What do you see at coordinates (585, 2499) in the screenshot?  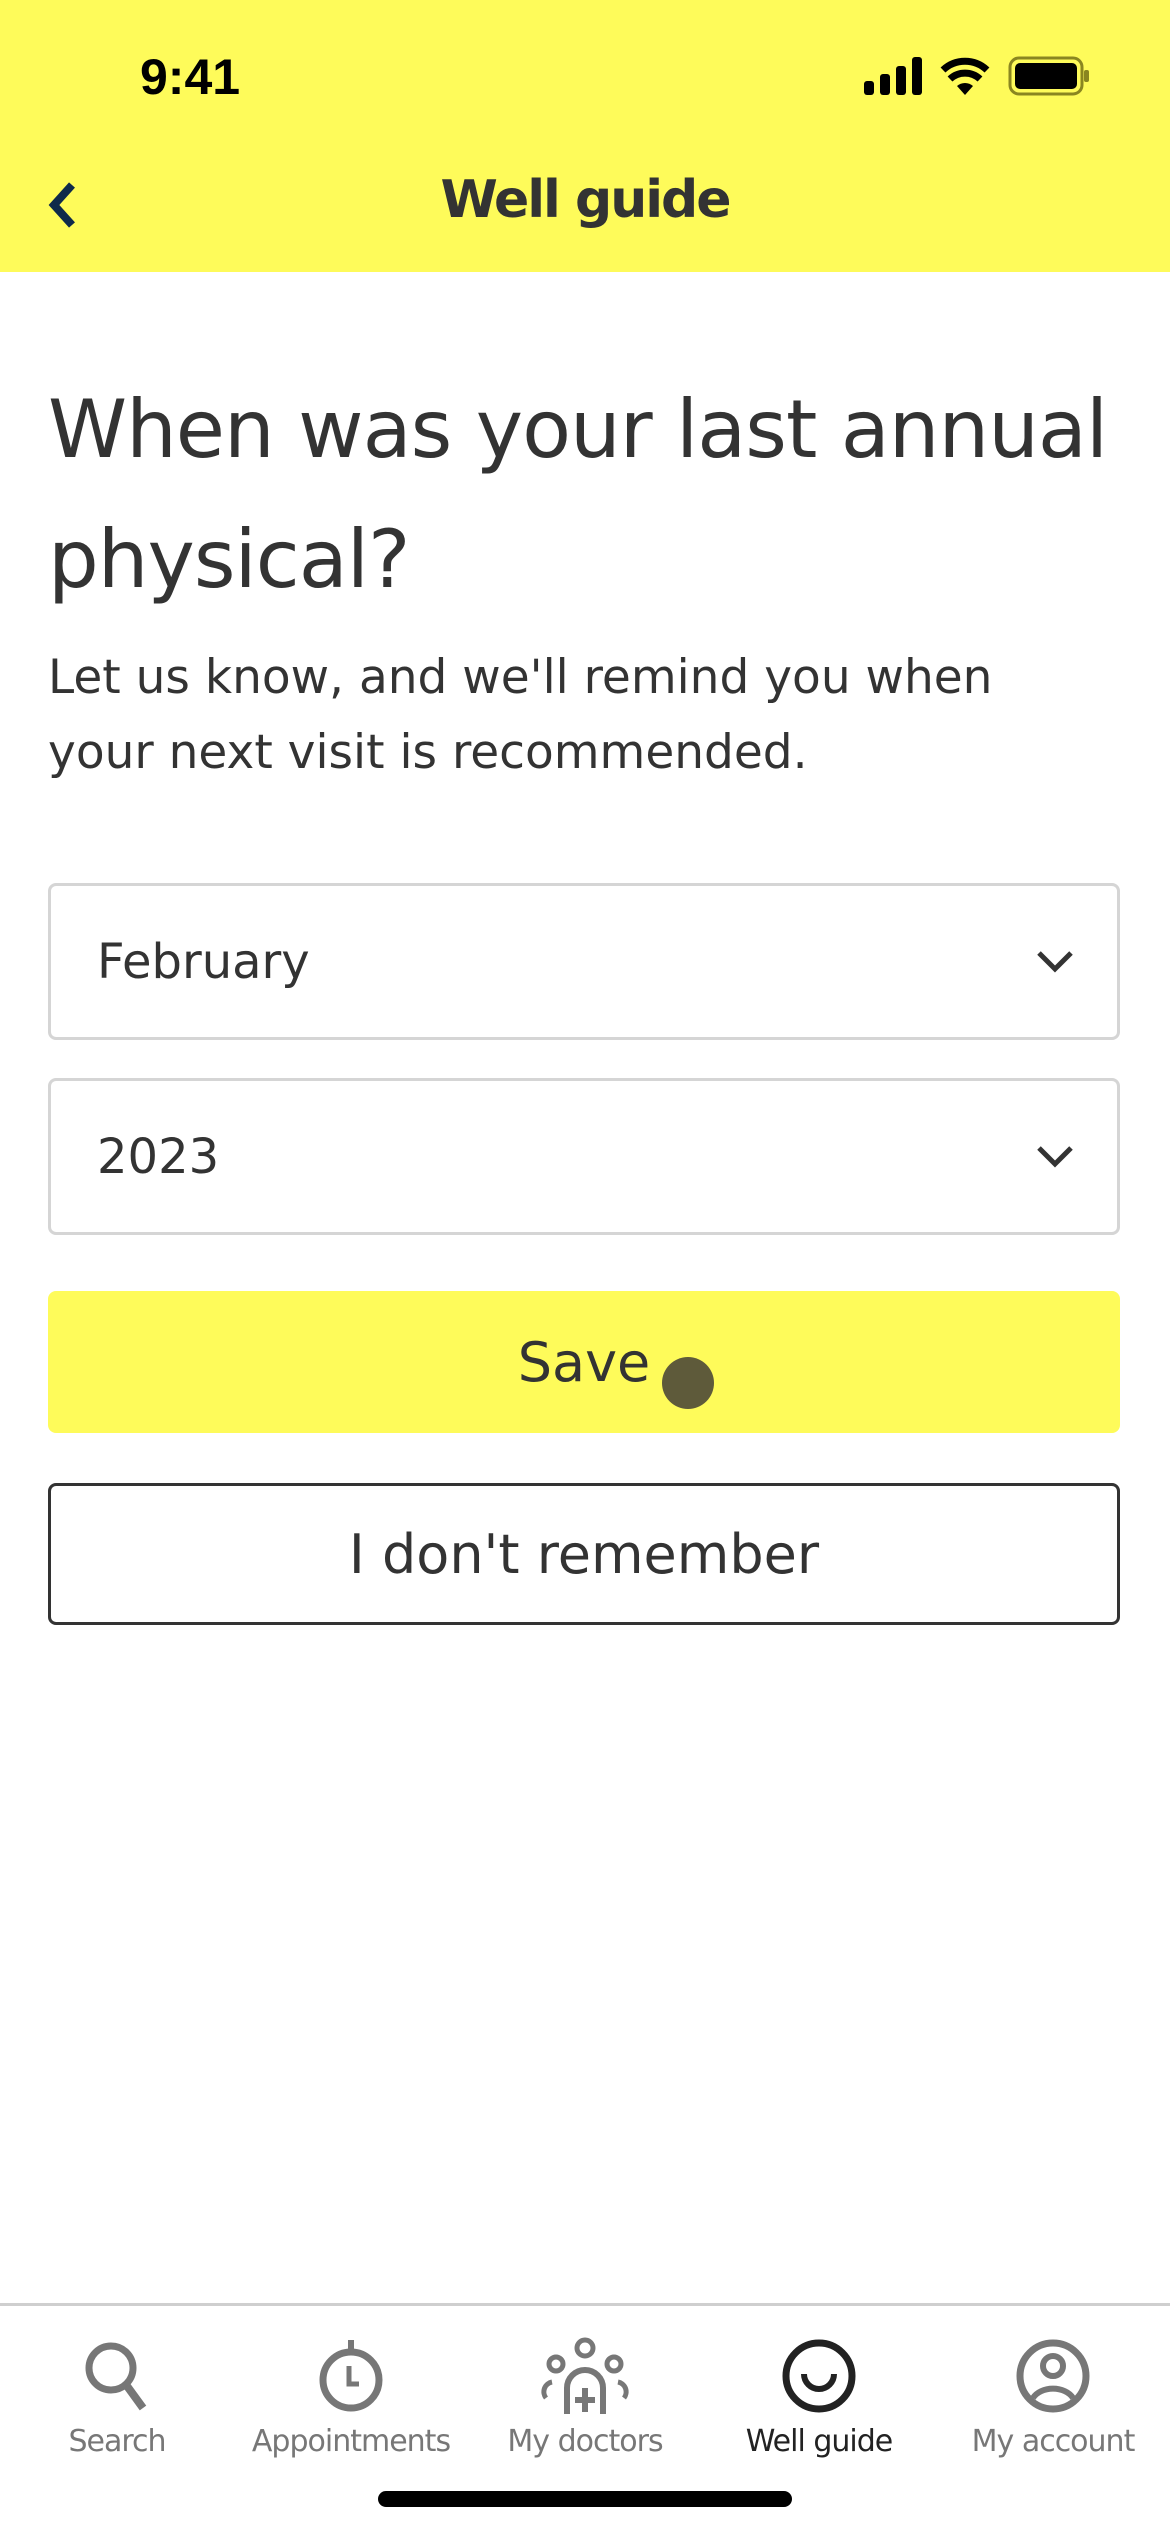 I see `home-indicator` at bounding box center [585, 2499].